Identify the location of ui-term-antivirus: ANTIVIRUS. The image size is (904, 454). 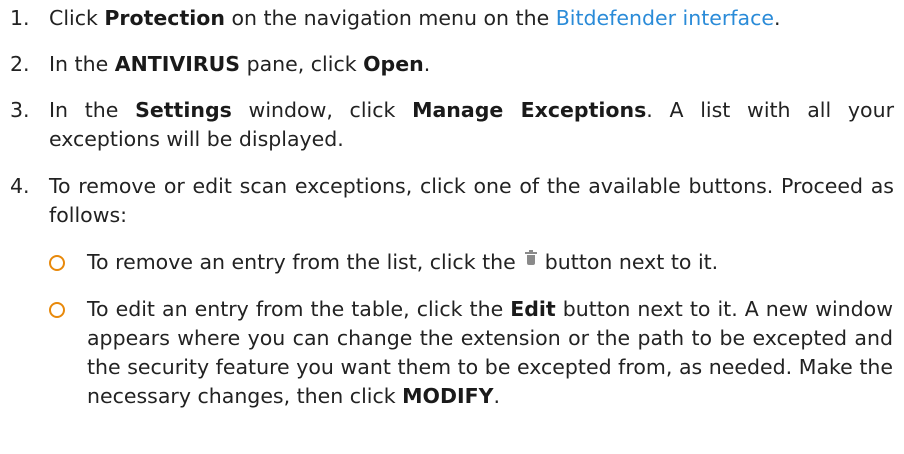
(177, 64).